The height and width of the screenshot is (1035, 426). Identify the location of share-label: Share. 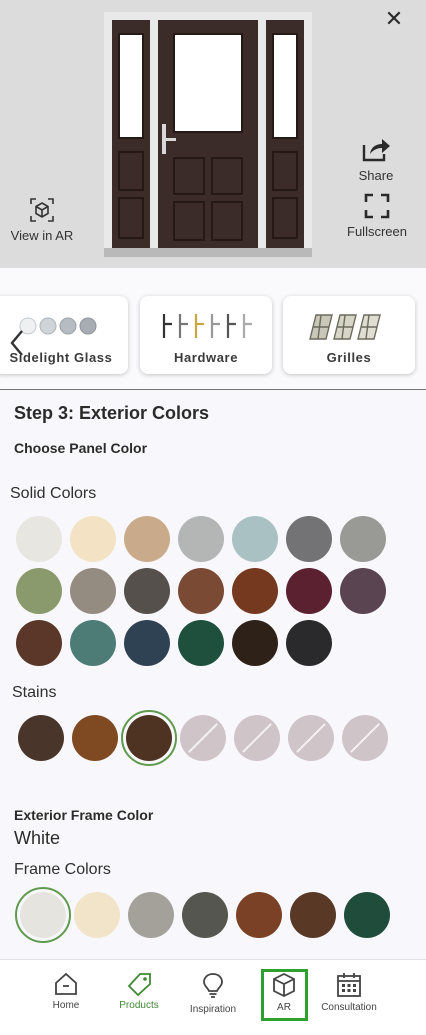
(376, 175).